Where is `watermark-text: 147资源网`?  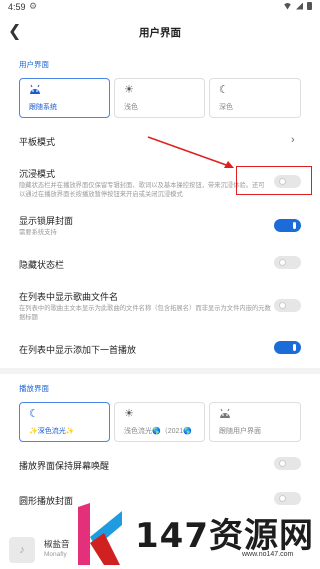
watermark-text: 147资源网 is located at coordinates (224, 536).